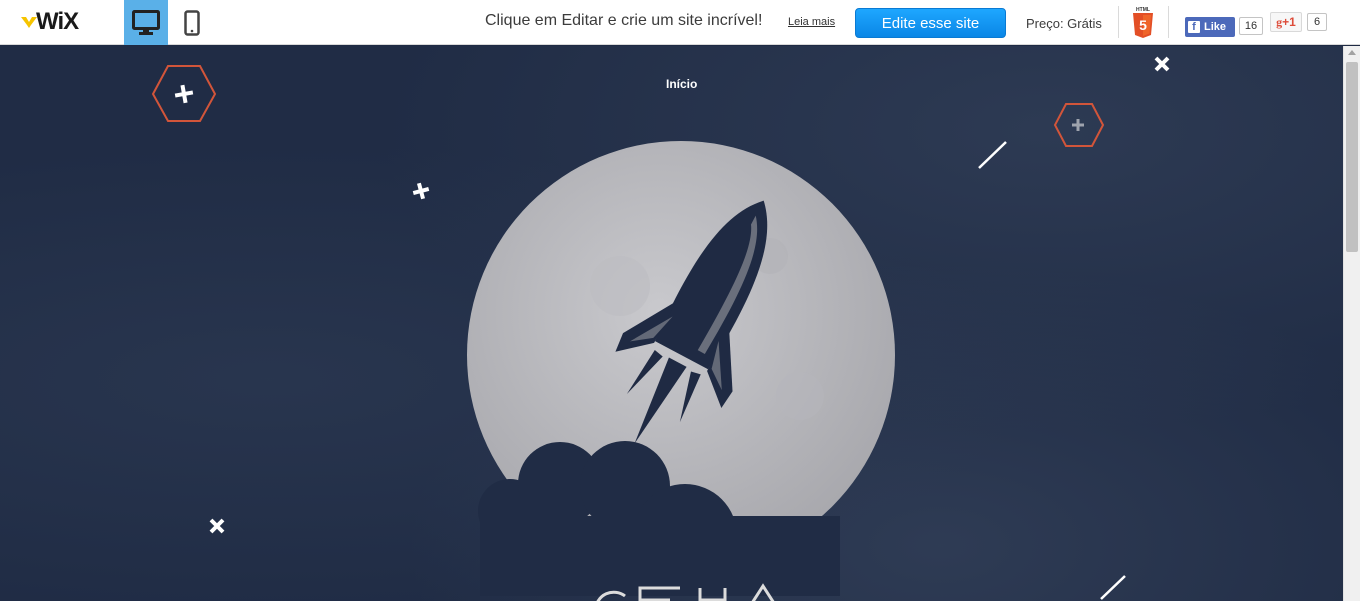 The width and height of the screenshot is (1360, 601). I want to click on google-plus-label: +1, so click(1289, 22).